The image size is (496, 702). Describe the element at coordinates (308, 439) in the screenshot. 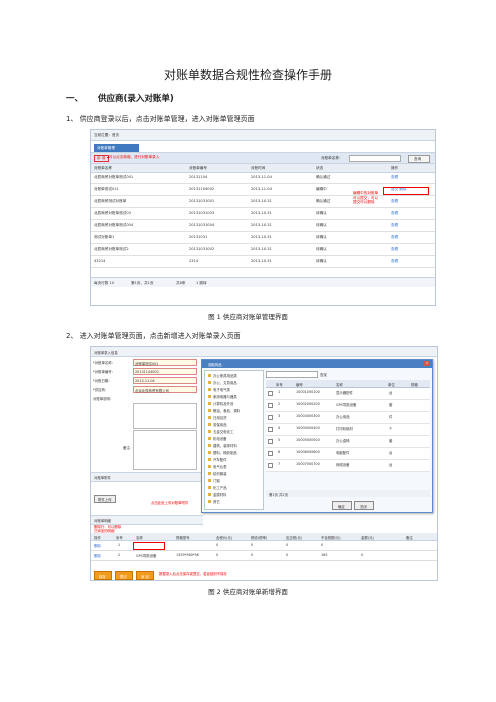

I see `cell-code: 10005000500` at that location.